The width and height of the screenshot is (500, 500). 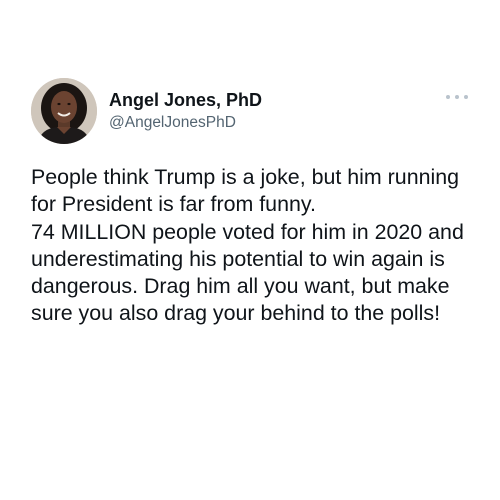 I want to click on author-info: Angel Jones, PhD @AngelJonesPhD, so click(x=185, y=111).